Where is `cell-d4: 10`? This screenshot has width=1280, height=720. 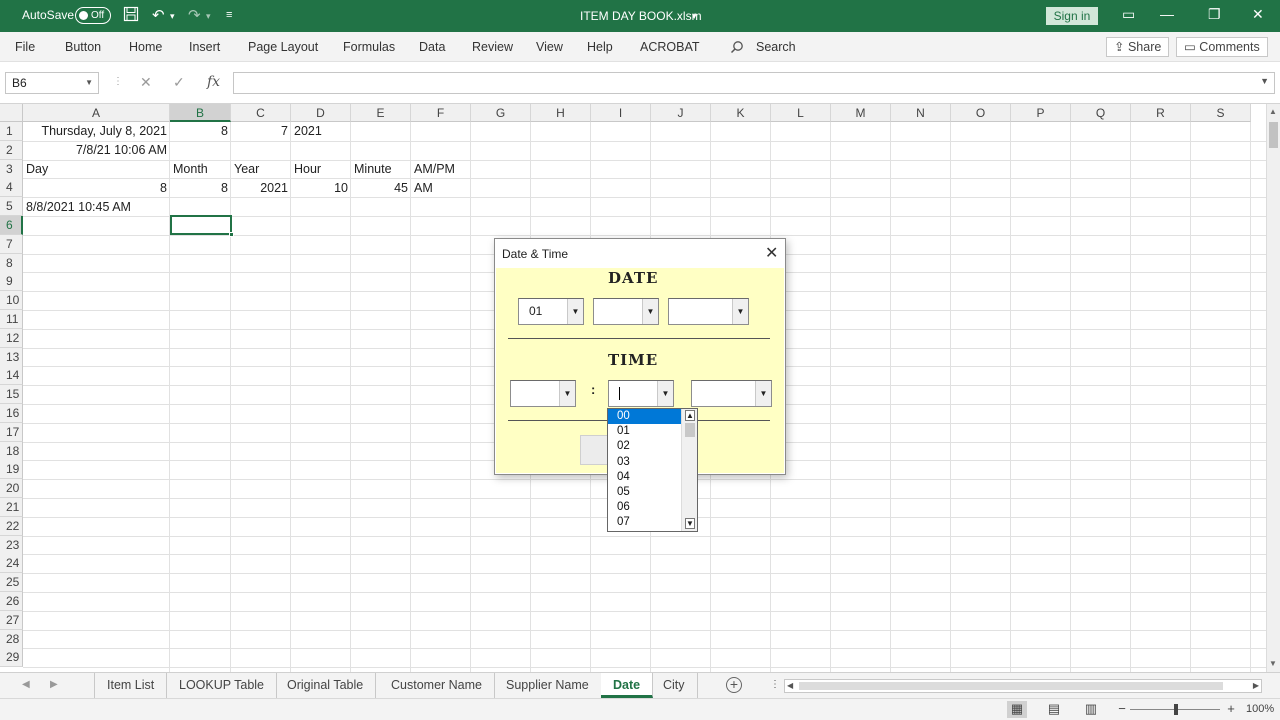 cell-d4: 10 is located at coordinates (321, 188).